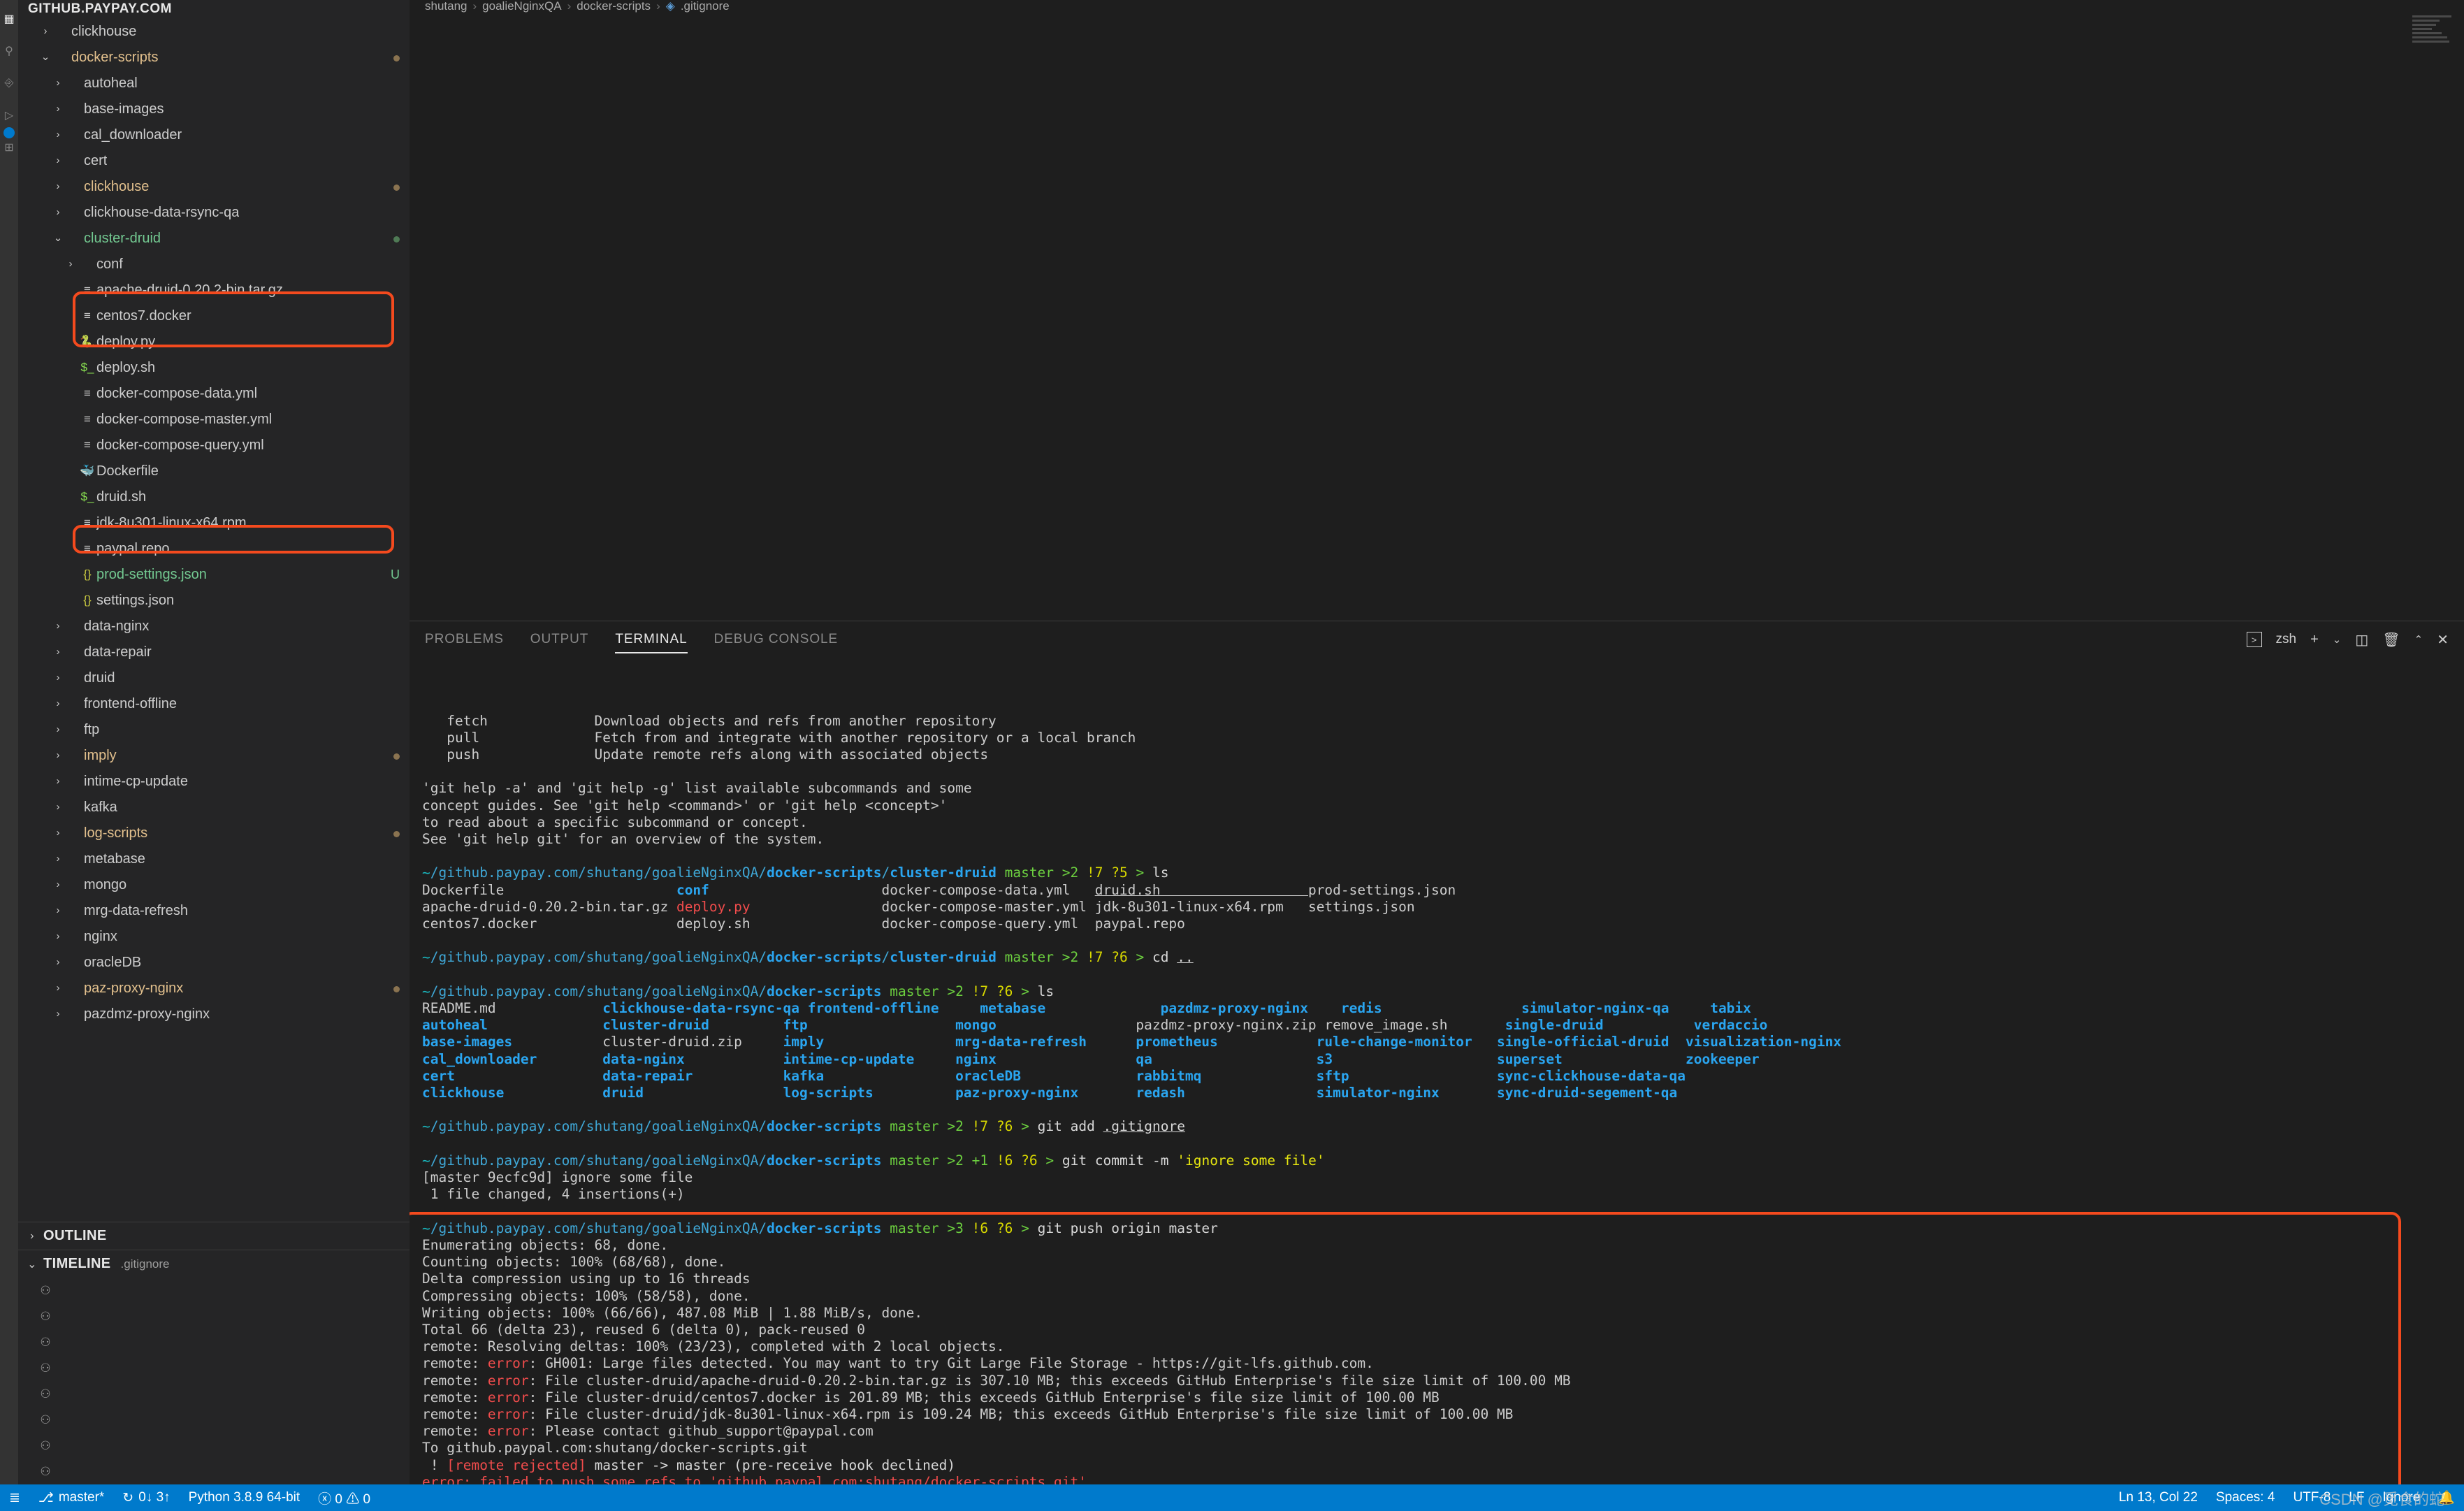 Image resolution: width=2464 pixels, height=1511 pixels. I want to click on tree-item-mrg-data-refresh: › mrg-data-refresh, so click(214, 910).